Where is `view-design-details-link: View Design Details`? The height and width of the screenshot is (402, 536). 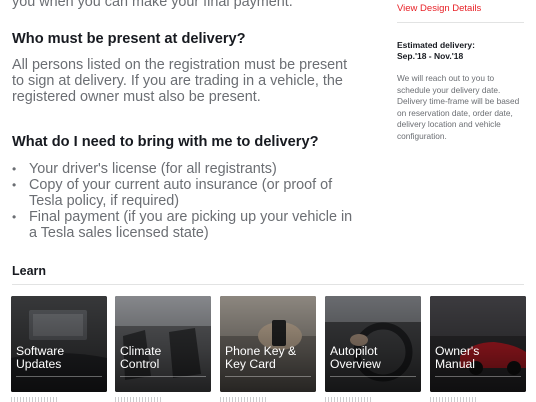 view-design-details-link: View Design Details is located at coordinates (439, 8).